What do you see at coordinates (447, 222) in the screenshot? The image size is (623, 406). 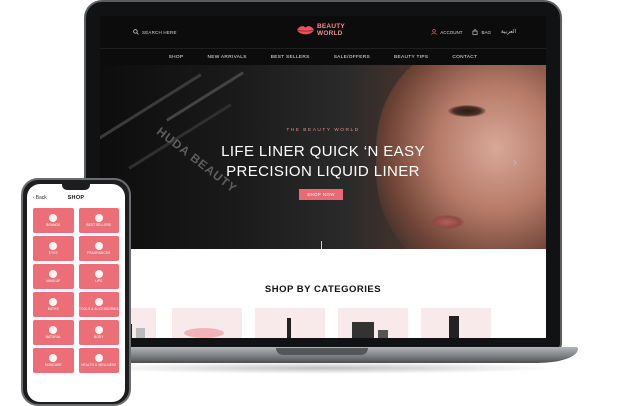 I see `model-lips-image` at bounding box center [447, 222].